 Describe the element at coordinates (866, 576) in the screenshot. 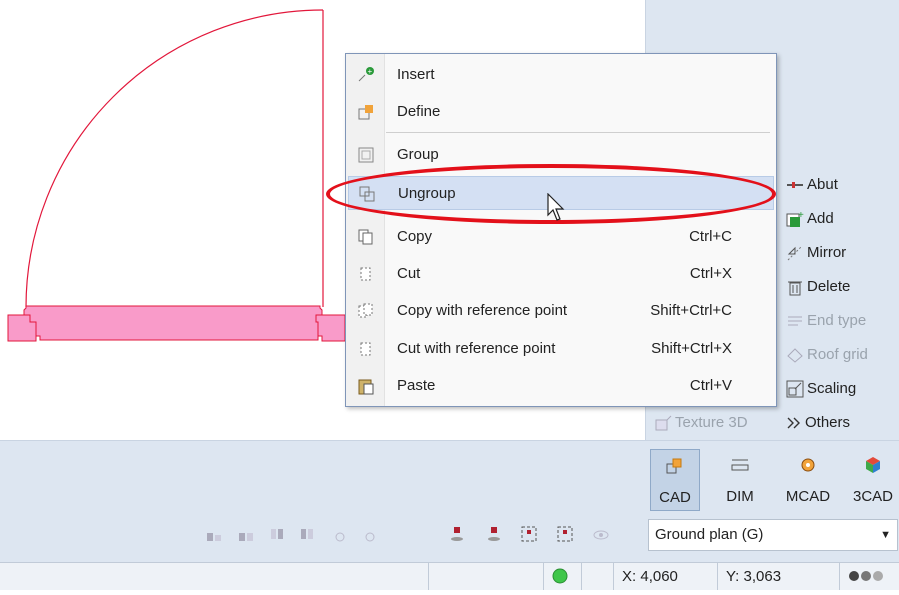

I see `dots-icon` at that location.